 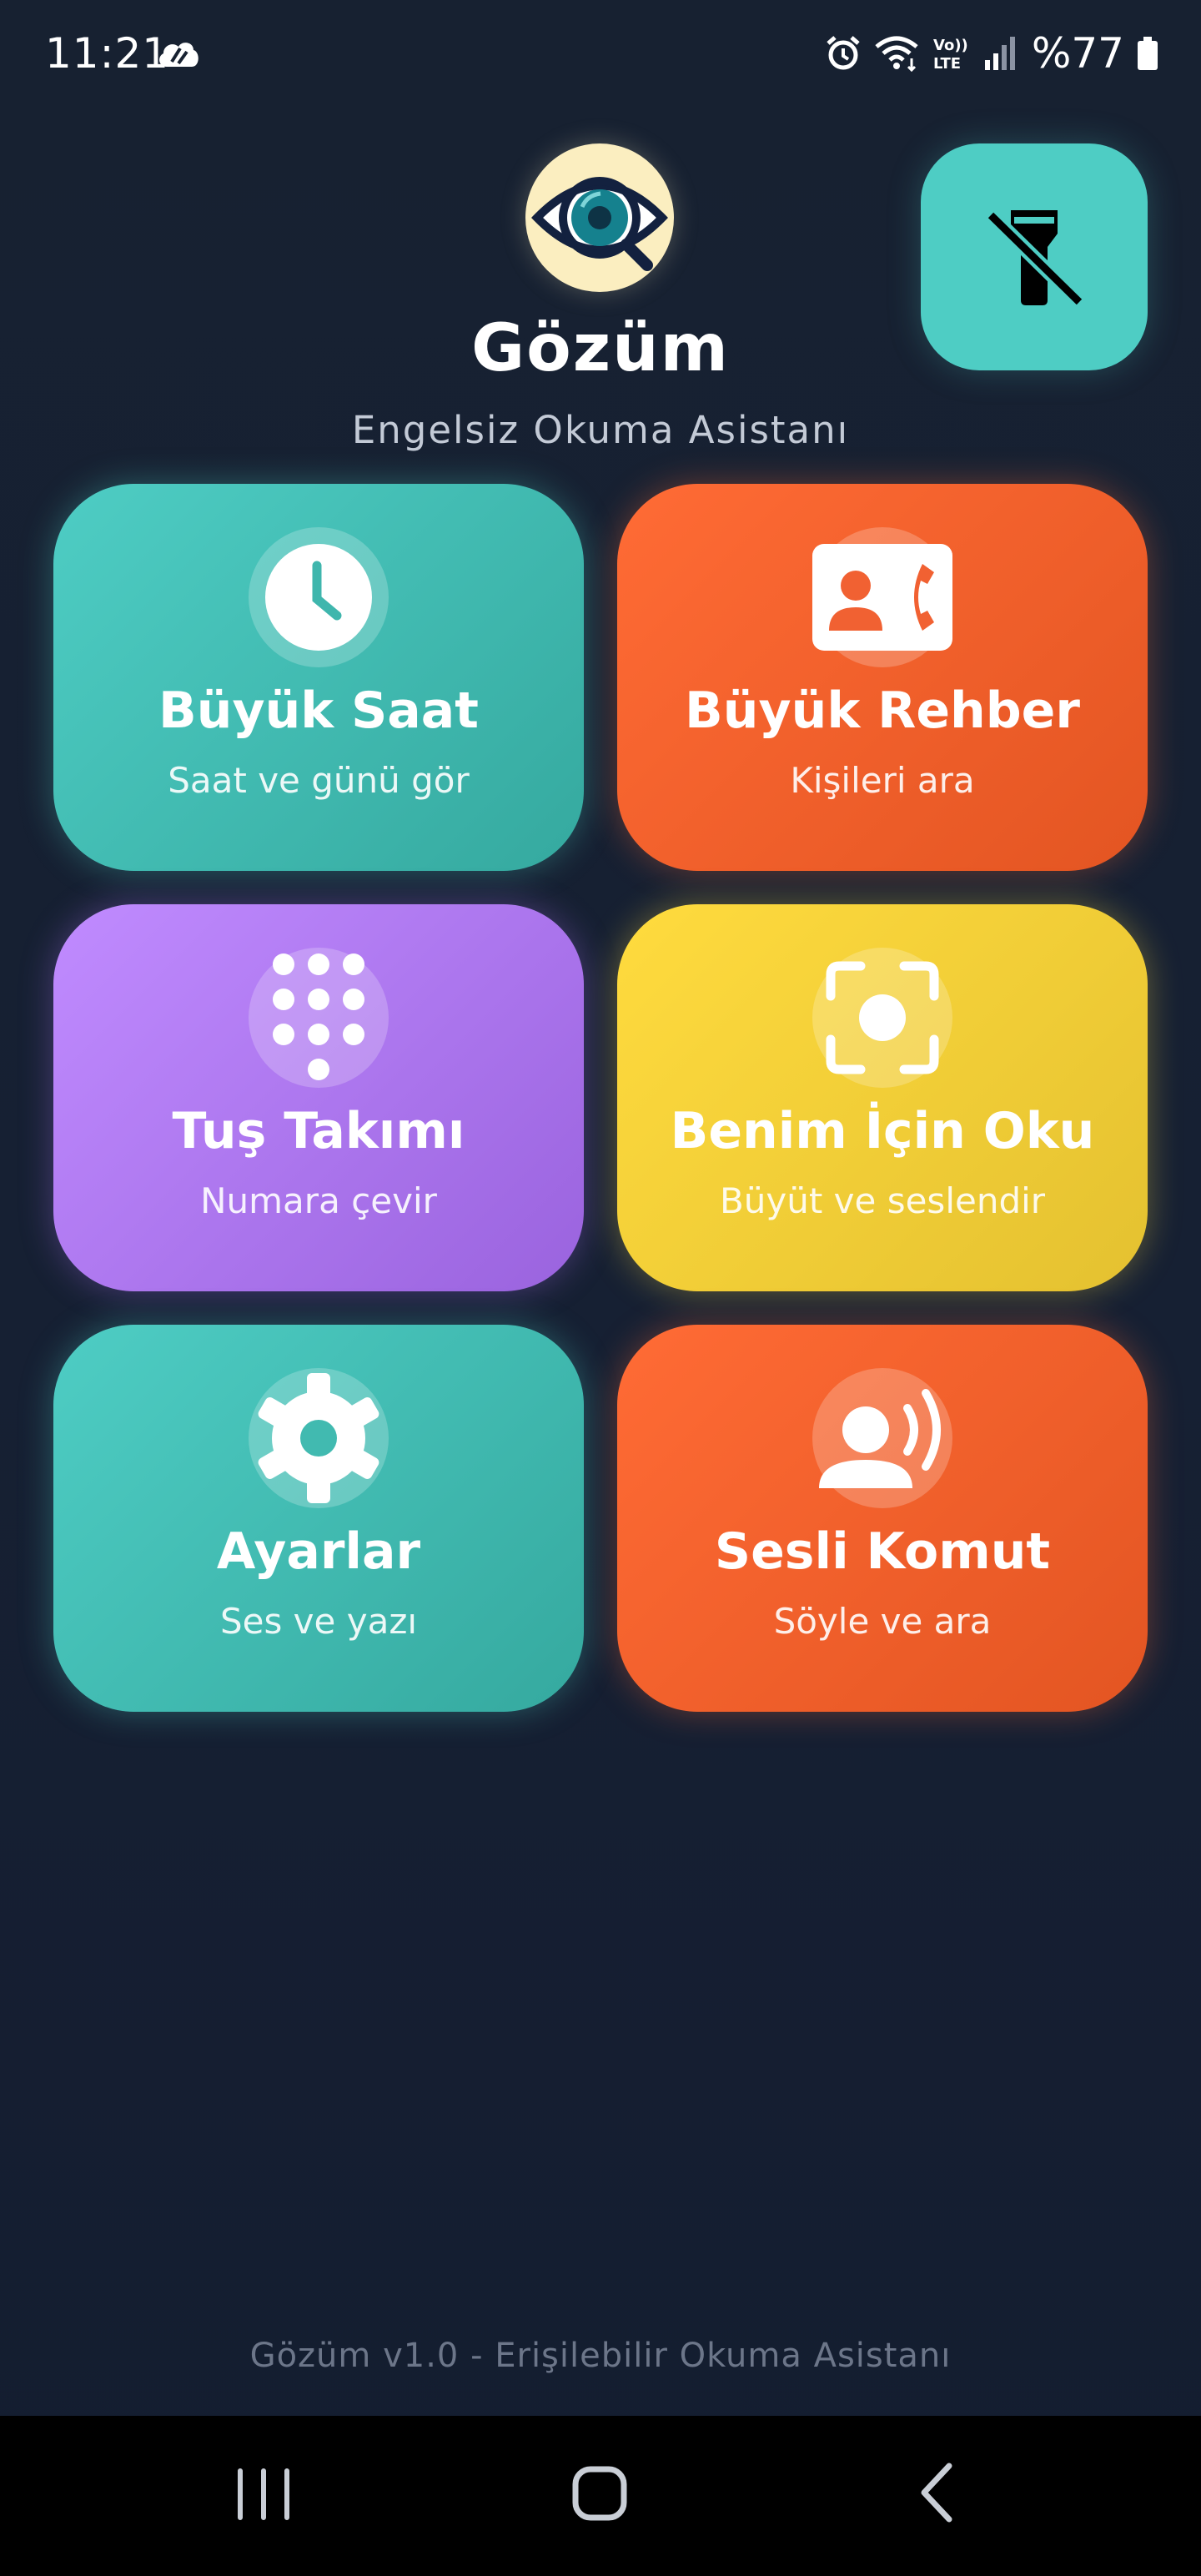 I want to click on system-nav-bar, so click(x=601, y=2496).